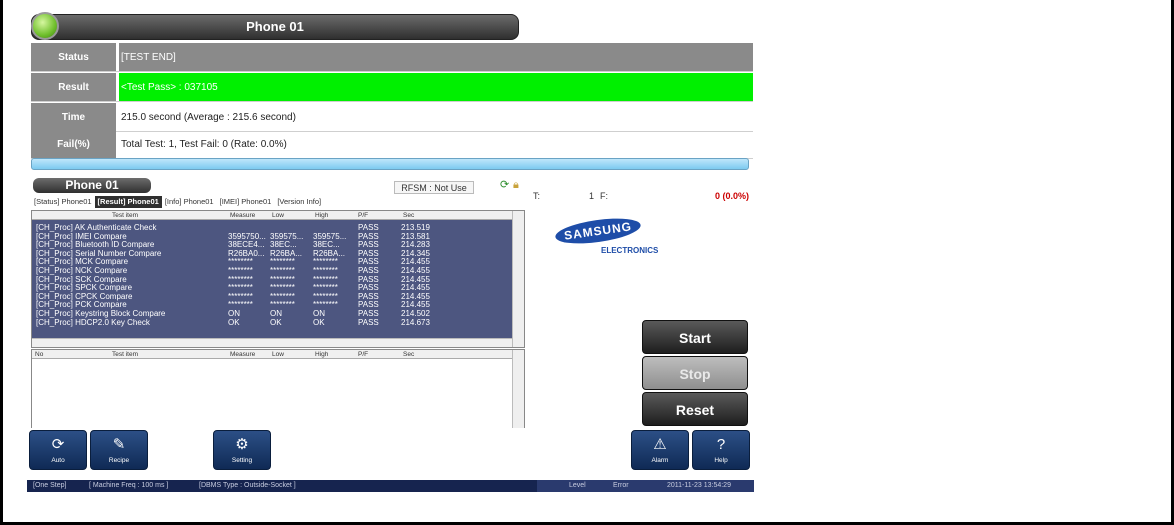 Image resolution: width=1174 pixels, height=525 pixels. I want to click on status-value: [TEST END], so click(436, 57).